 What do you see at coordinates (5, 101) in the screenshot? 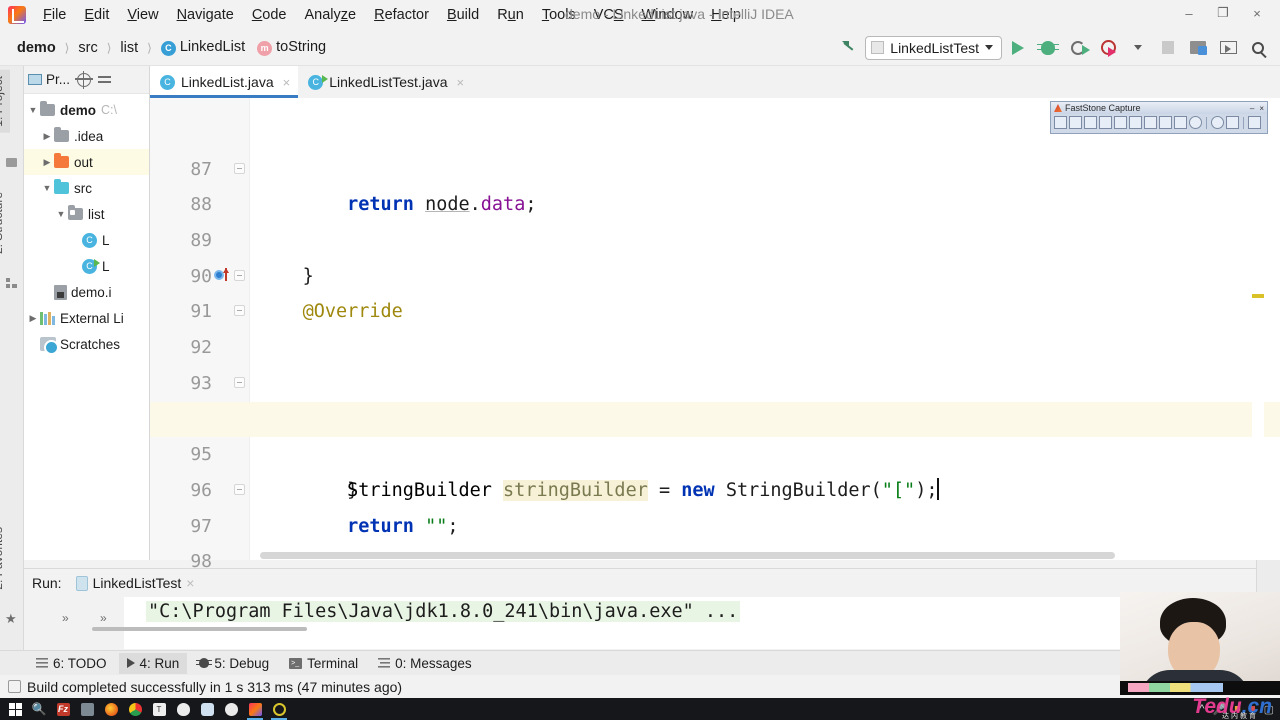
I see `sidebar-item-project: 1: Project` at bounding box center [5, 101].